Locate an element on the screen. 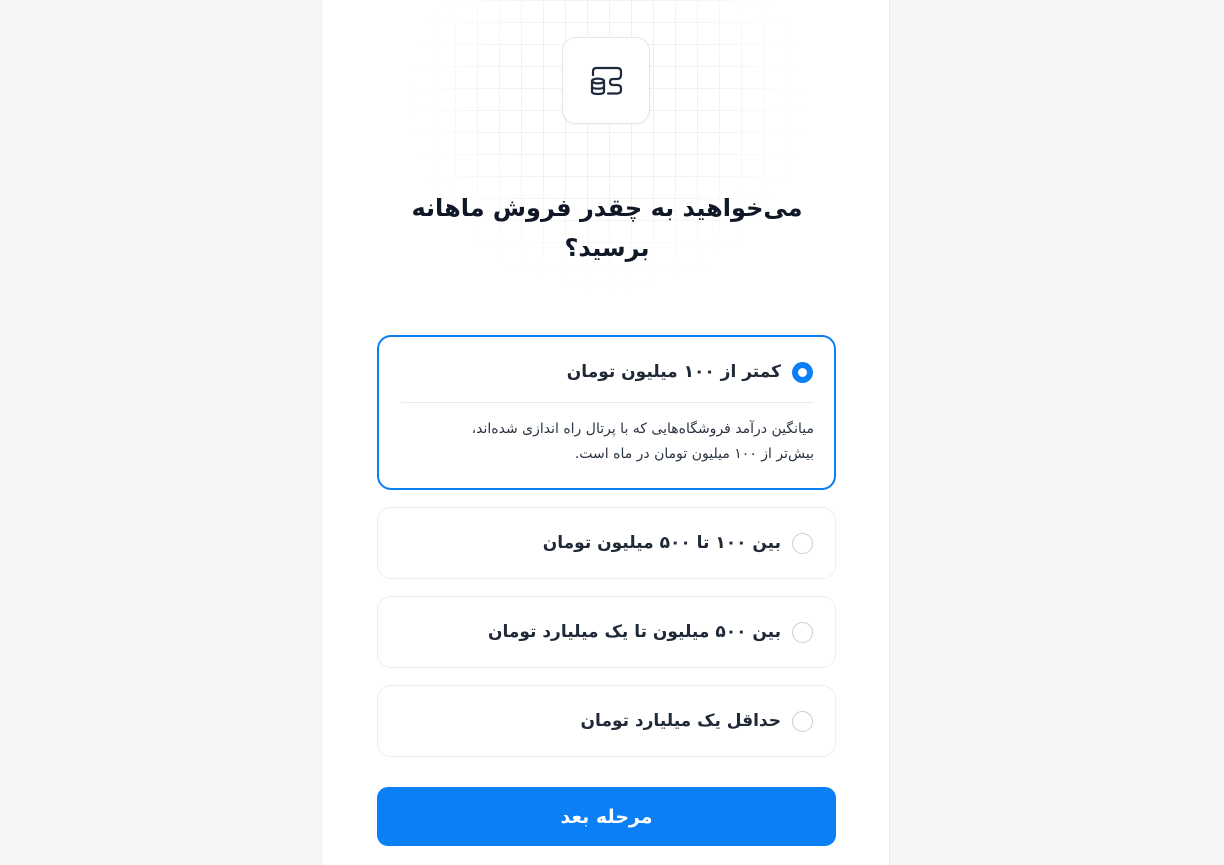 The width and height of the screenshot is (1224, 865). option-label: بین ۱۰۰ تا ۵۰۰ میلیون تومان is located at coordinates (661, 543).